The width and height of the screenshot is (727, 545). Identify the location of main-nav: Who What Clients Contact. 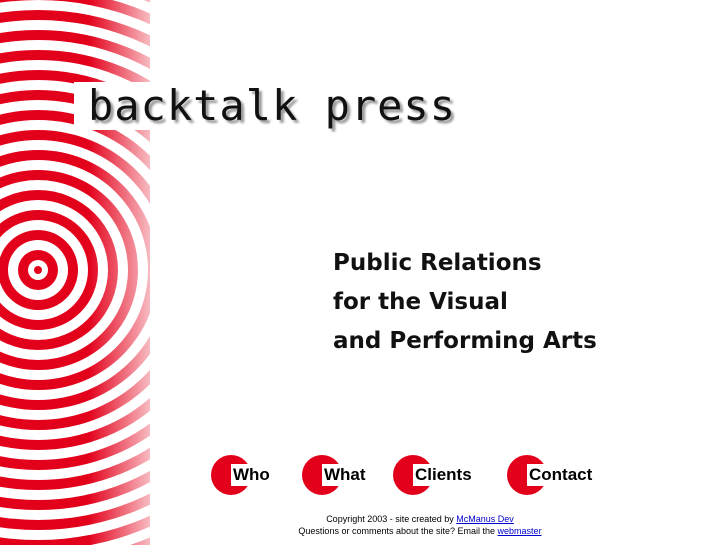
(363, 475).